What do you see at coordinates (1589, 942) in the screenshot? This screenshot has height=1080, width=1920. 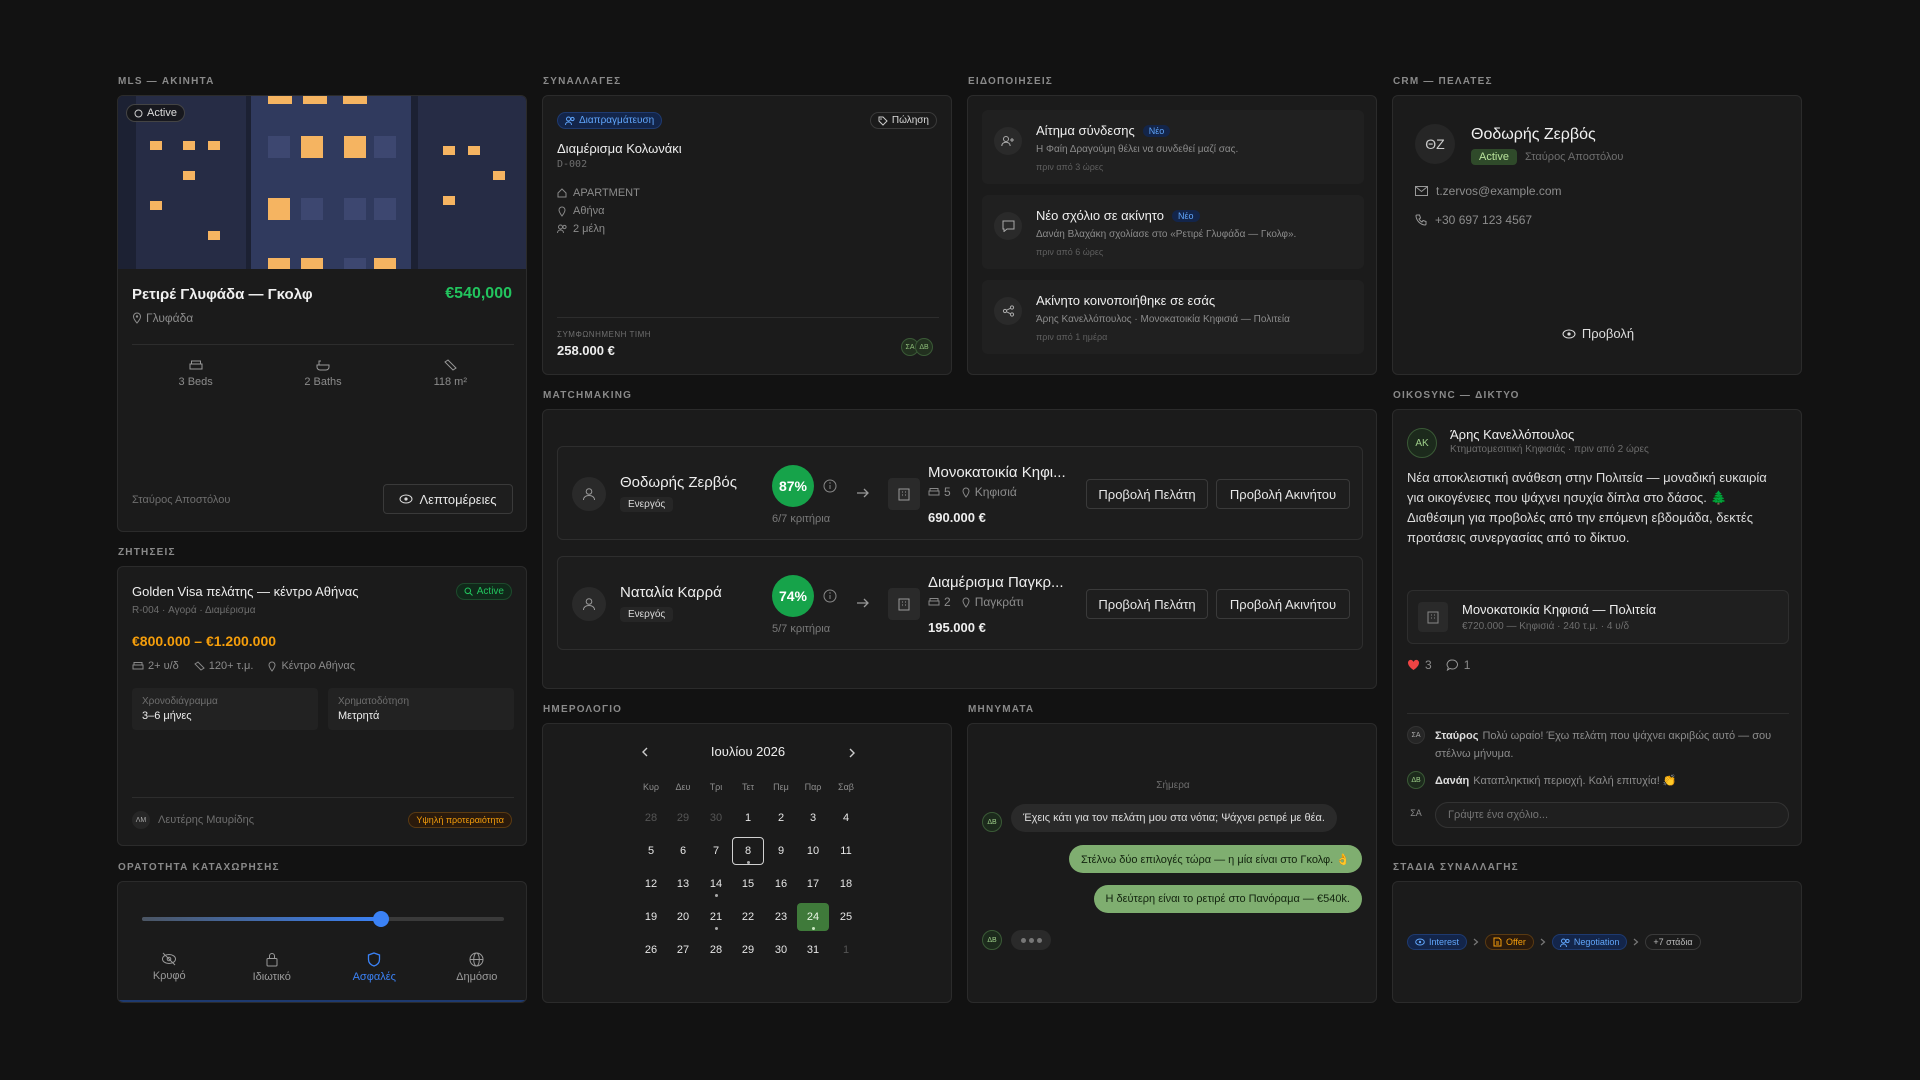 I see `stage-chip: Negotiation` at bounding box center [1589, 942].